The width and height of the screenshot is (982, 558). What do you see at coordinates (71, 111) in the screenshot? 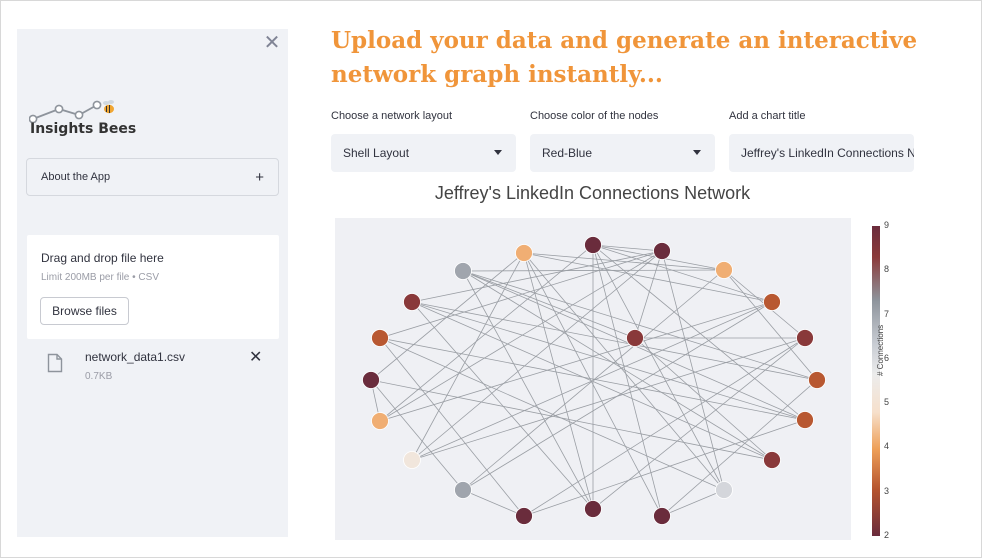
I see `logo-graph-icon` at bounding box center [71, 111].